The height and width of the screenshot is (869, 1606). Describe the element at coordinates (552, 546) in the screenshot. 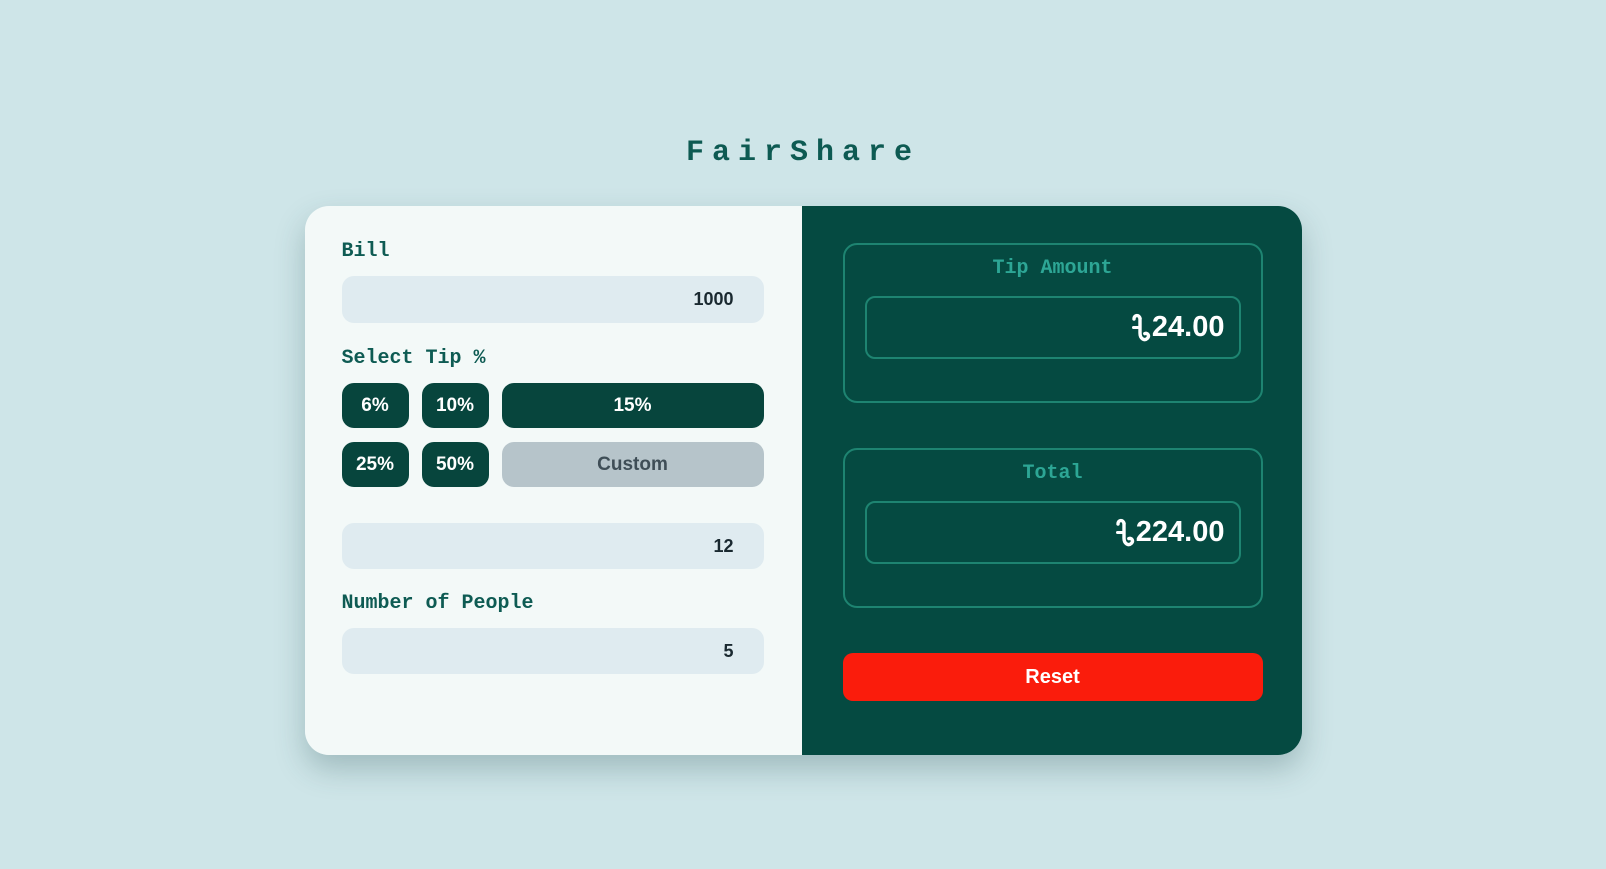

I see `custom-tip-percent-input` at that location.